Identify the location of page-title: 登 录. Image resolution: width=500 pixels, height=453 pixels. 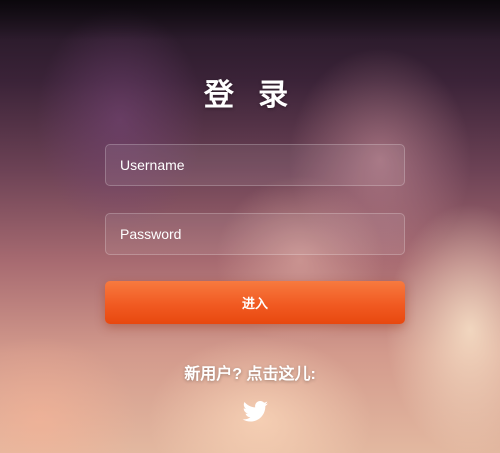
(250, 95).